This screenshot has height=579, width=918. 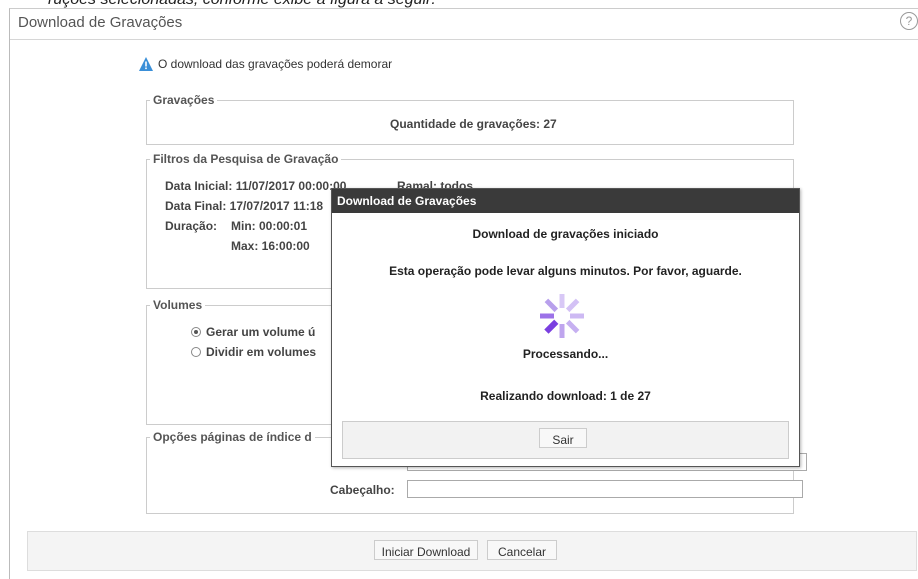 What do you see at coordinates (261, 332) in the screenshot?
I see `radio-single-volume-label: Gerar um volume ú` at bounding box center [261, 332].